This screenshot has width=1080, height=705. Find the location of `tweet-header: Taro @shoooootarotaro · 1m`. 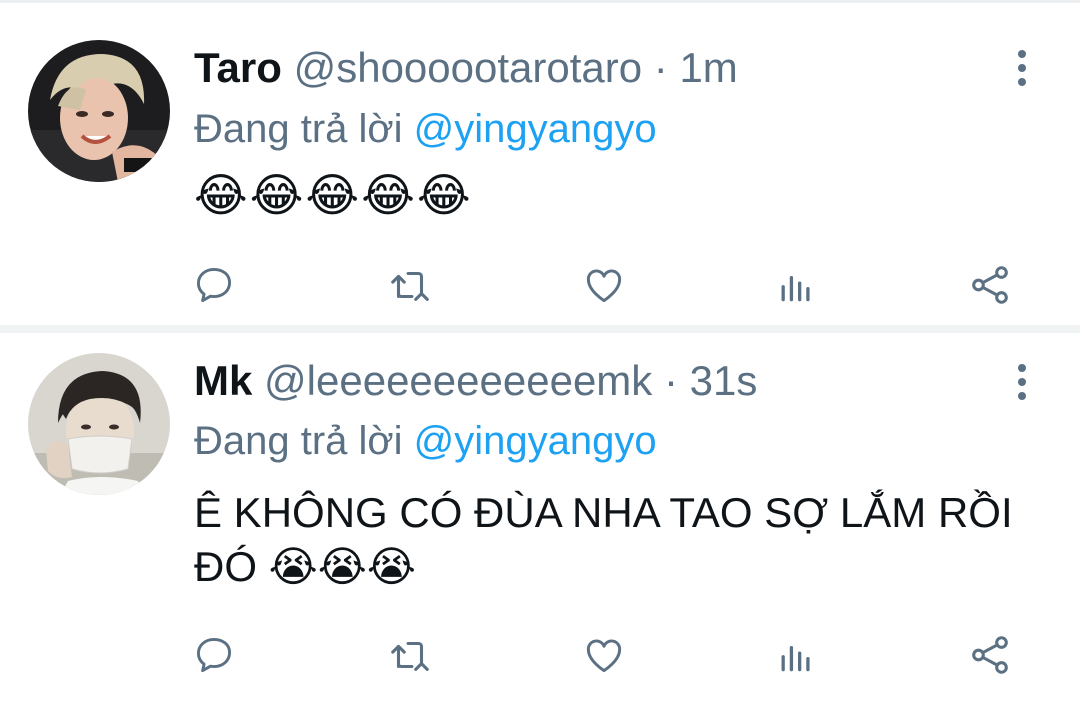

tweet-header: Taro @shoooootarotaro · 1m is located at coordinates (466, 68).